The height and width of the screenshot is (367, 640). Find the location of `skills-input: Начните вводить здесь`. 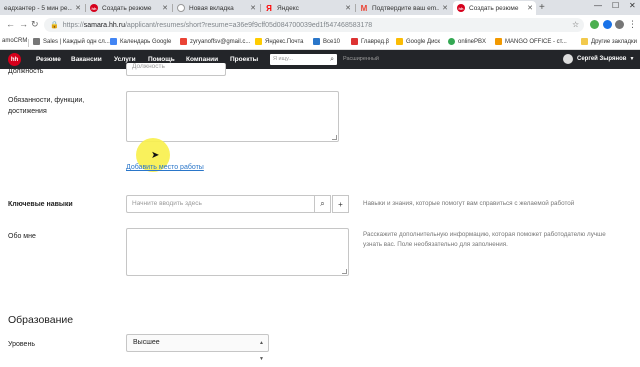

skills-input: Начните вводить здесь is located at coordinates (228, 204).